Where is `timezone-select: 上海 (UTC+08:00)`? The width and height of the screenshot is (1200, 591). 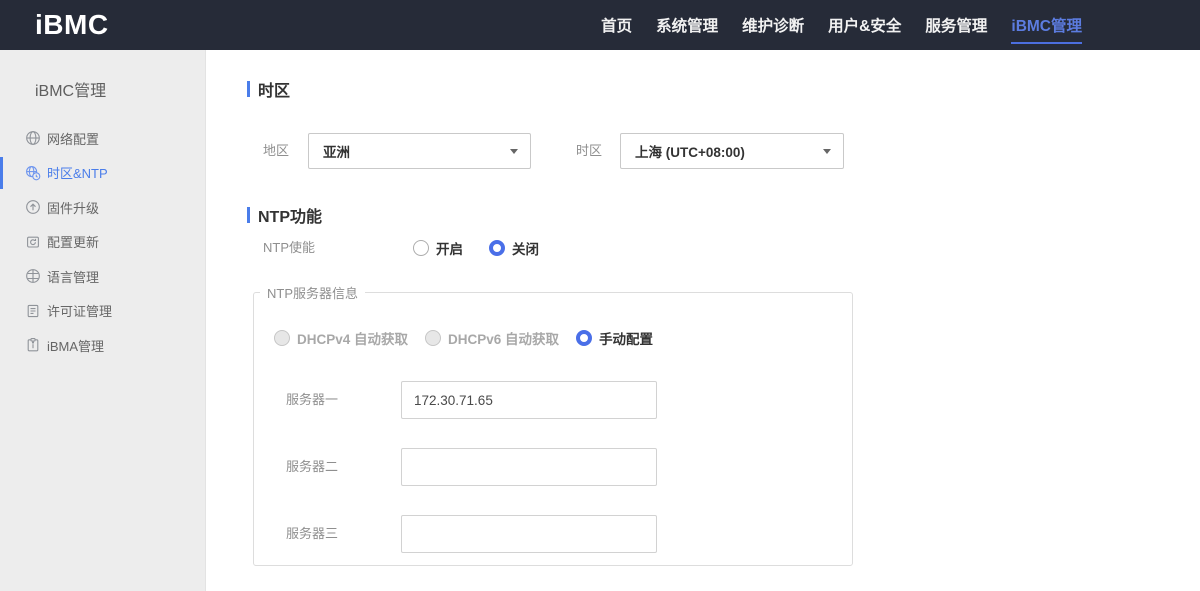 timezone-select: 上海 (UTC+08:00) is located at coordinates (732, 151).